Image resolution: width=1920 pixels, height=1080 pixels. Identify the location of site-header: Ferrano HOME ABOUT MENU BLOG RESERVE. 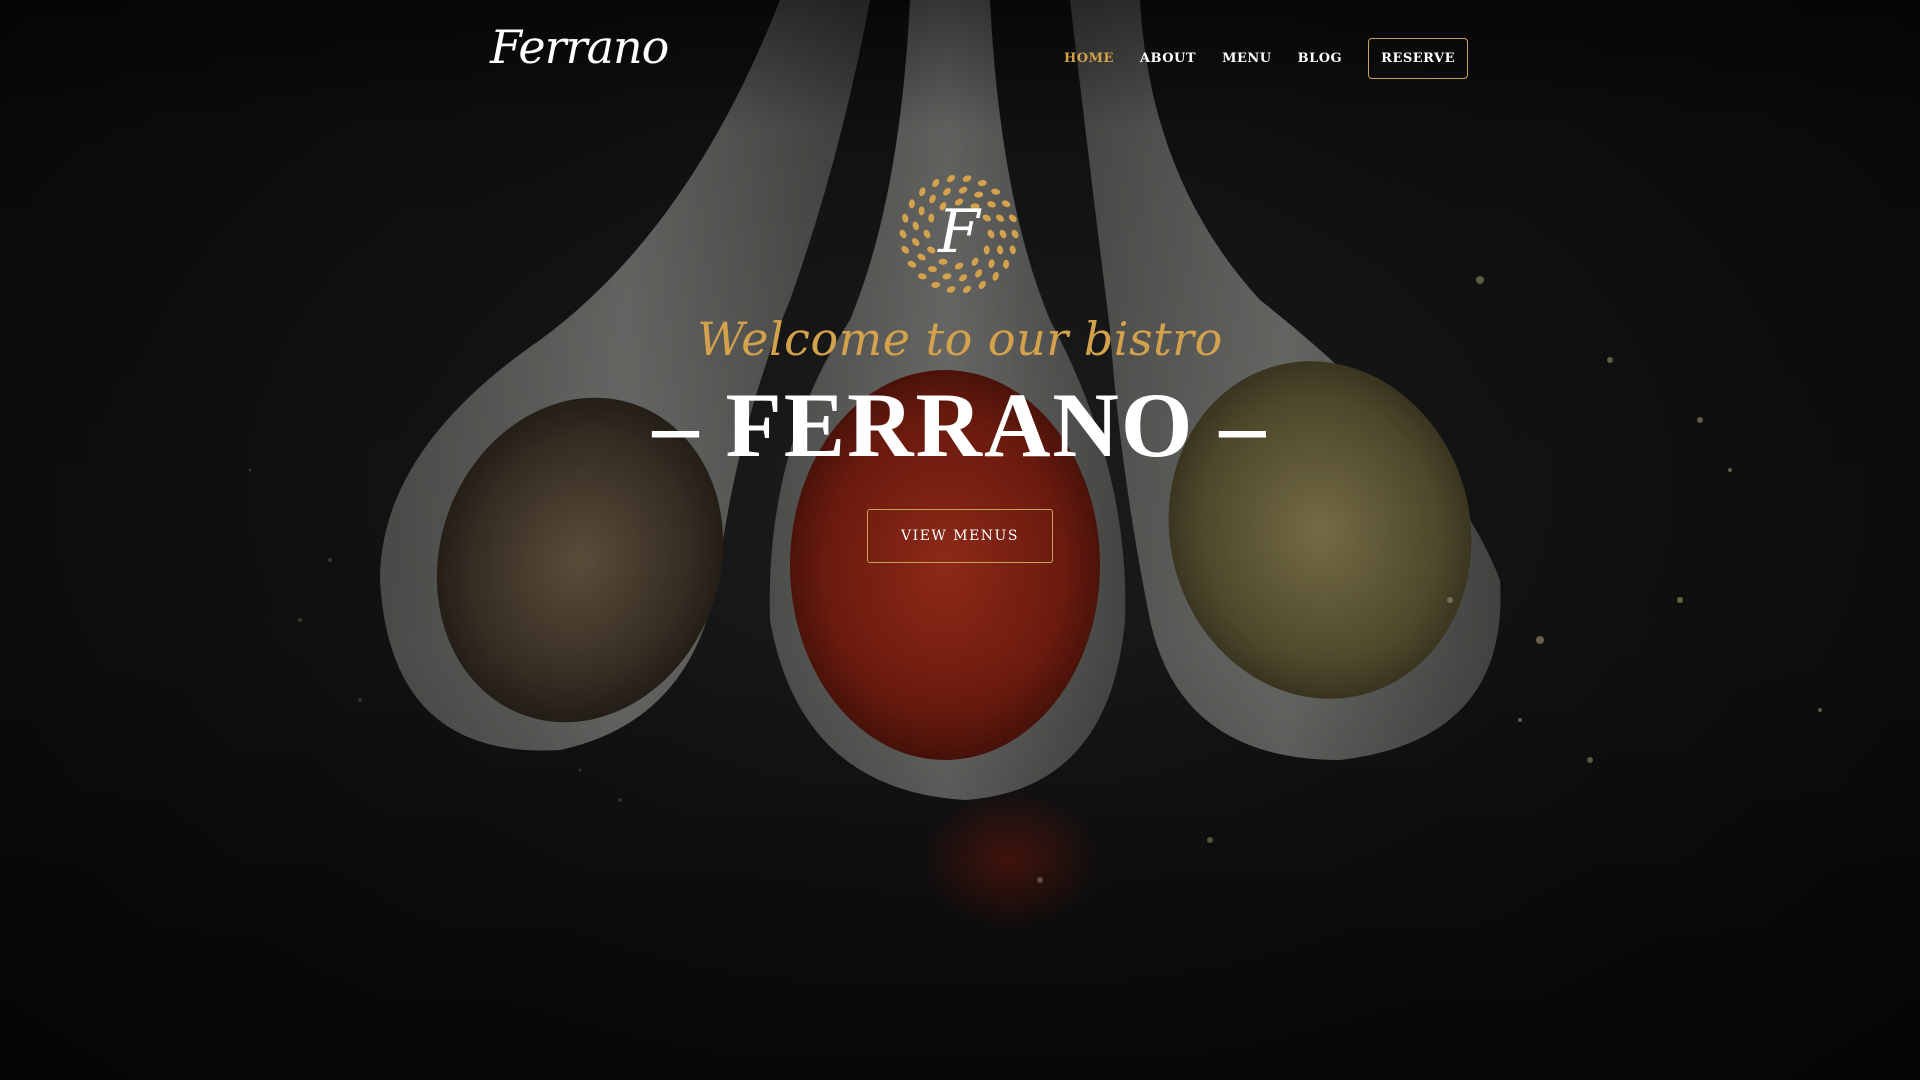
(960, 60).